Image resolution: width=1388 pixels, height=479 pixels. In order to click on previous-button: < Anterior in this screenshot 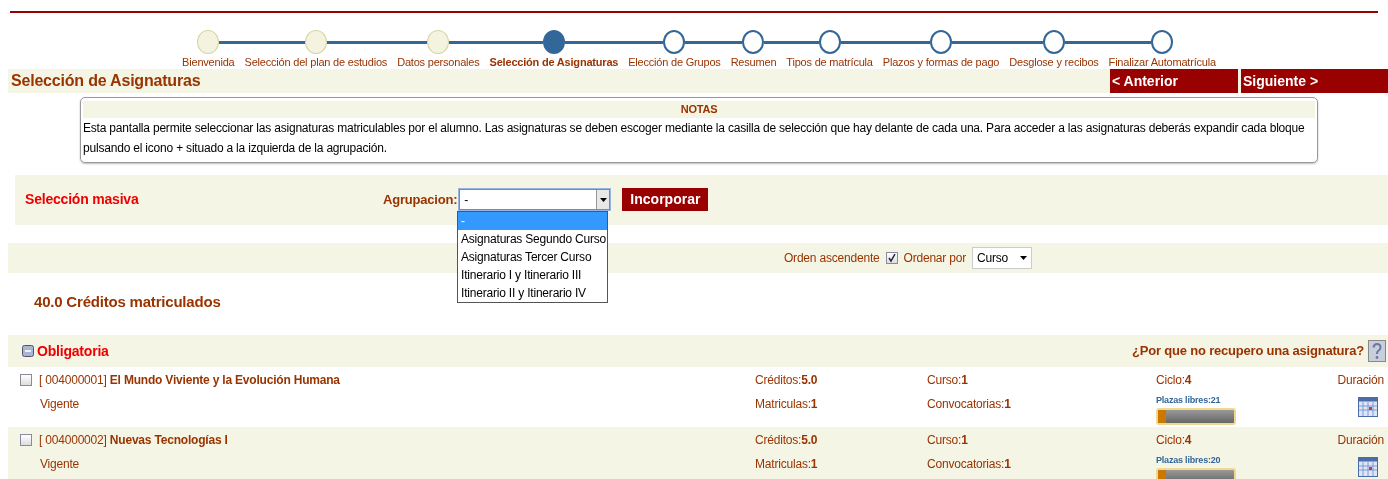, I will do `click(1174, 81)`.